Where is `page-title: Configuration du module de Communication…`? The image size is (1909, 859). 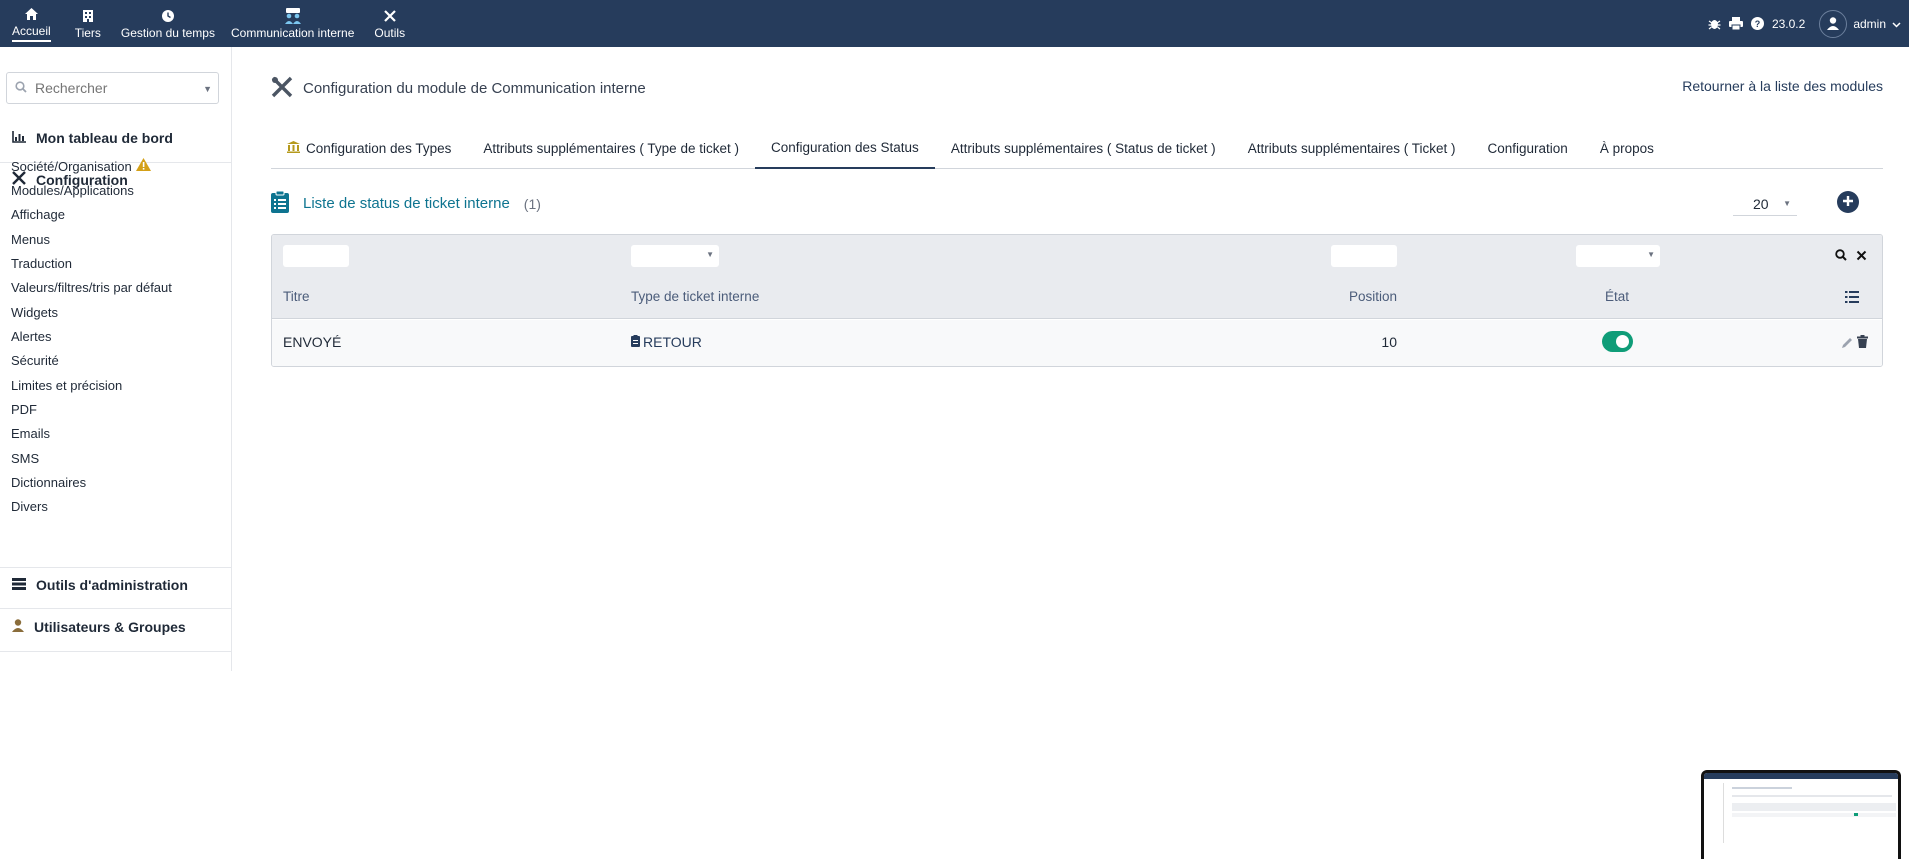 page-title: Configuration du module de Communication… is located at coordinates (474, 88).